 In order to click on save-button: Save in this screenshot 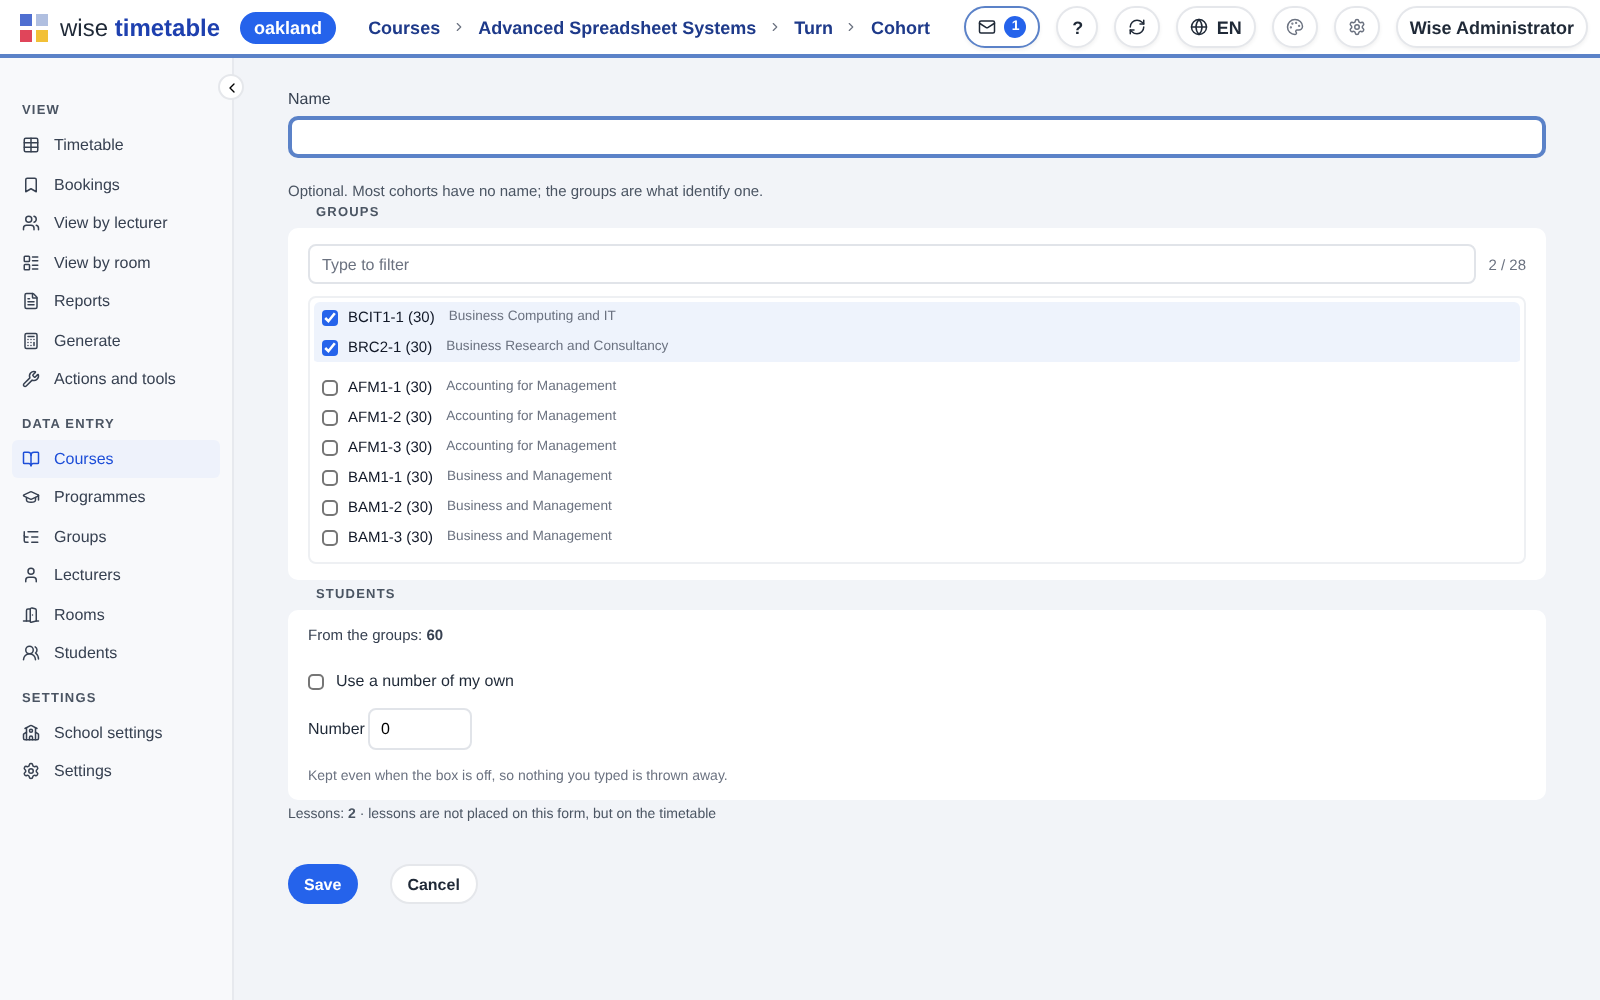, I will do `click(323, 884)`.